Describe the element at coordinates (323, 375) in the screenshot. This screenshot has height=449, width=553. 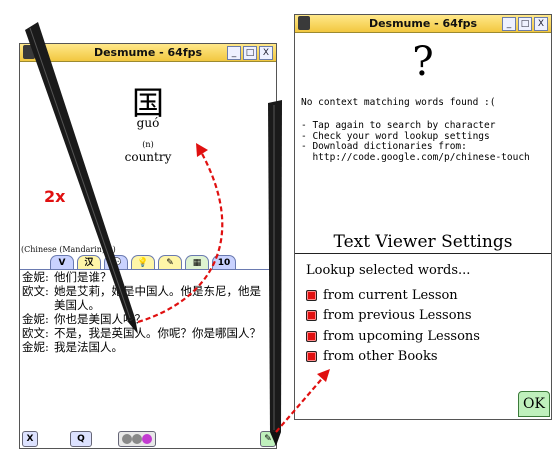
I see `arrow-head-icon` at that location.